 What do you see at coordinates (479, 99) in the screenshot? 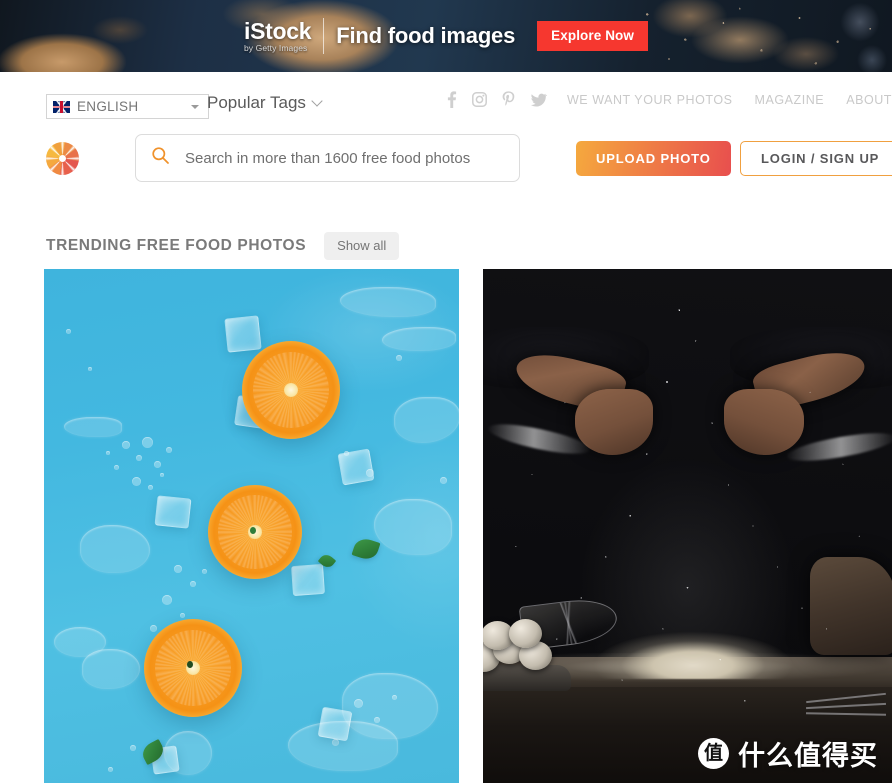
I see `instagram-icon` at bounding box center [479, 99].